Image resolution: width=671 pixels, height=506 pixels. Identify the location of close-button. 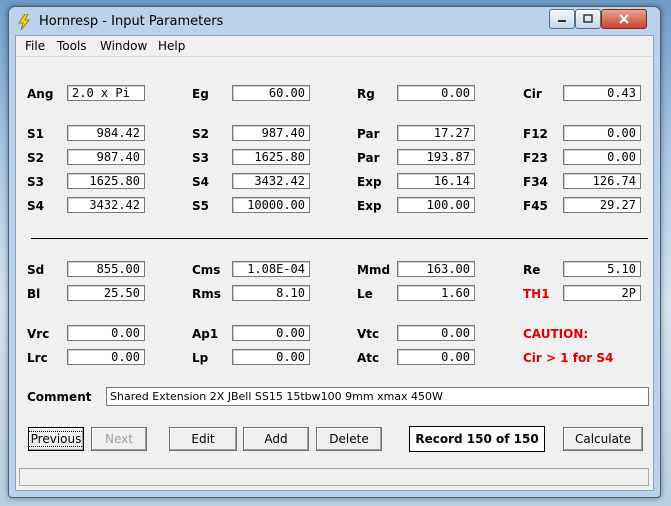
(624, 19).